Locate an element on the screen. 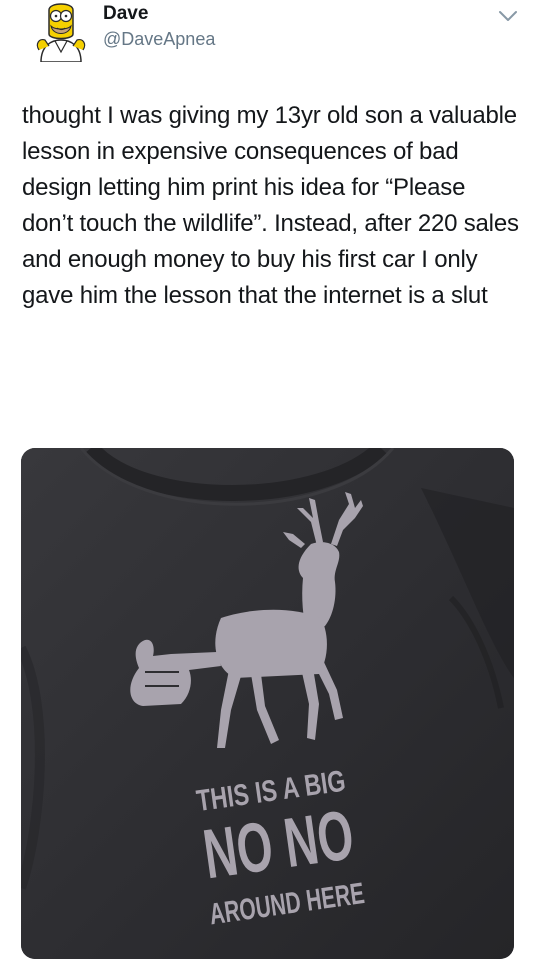 The height and width of the screenshot is (960, 540). display-name: Dave is located at coordinates (125, 14).